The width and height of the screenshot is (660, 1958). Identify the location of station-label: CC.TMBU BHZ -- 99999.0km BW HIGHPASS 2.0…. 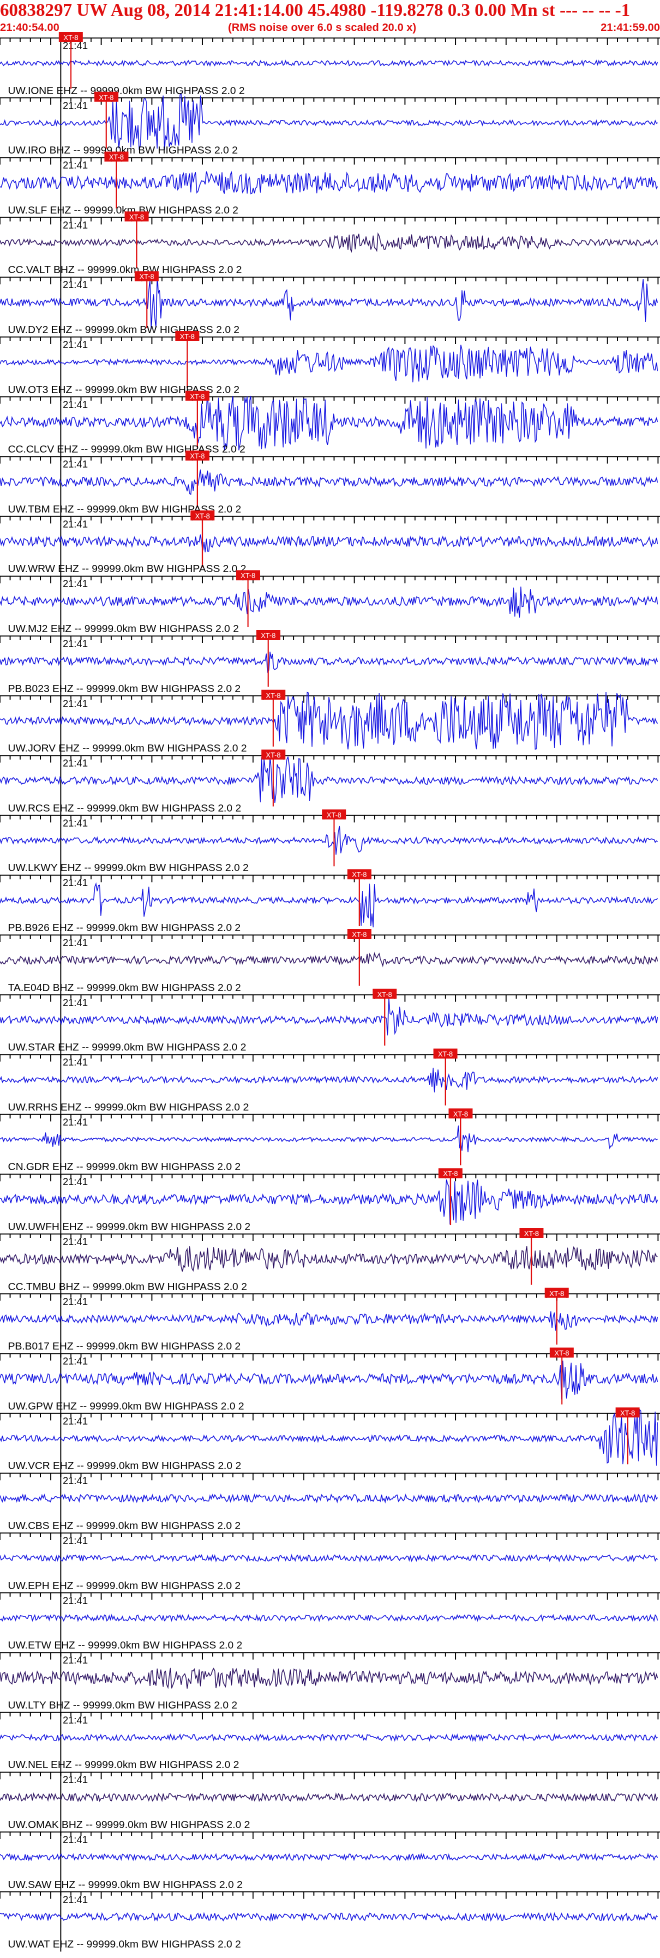
(127, 1287).